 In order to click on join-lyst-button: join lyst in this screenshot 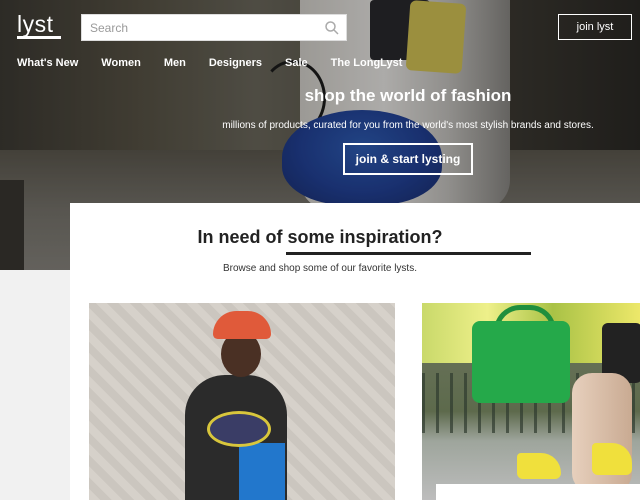, I will do `click(595, 27)`.